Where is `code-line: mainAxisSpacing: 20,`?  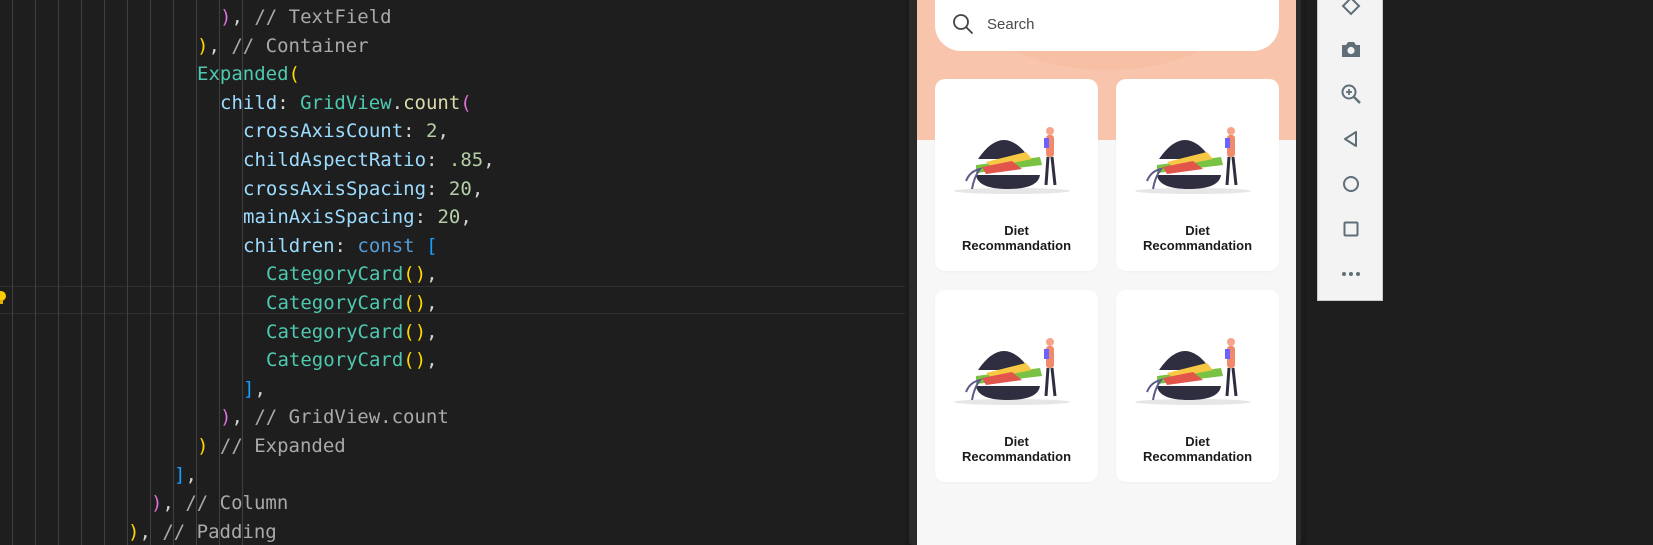 code-line: mainAxisSpacing: 20, is located at coordinates (357, 217).